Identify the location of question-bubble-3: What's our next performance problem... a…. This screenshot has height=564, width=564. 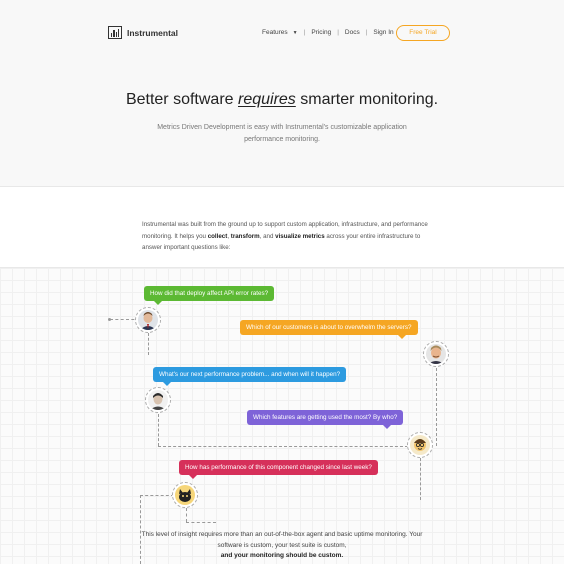
(250, 376).